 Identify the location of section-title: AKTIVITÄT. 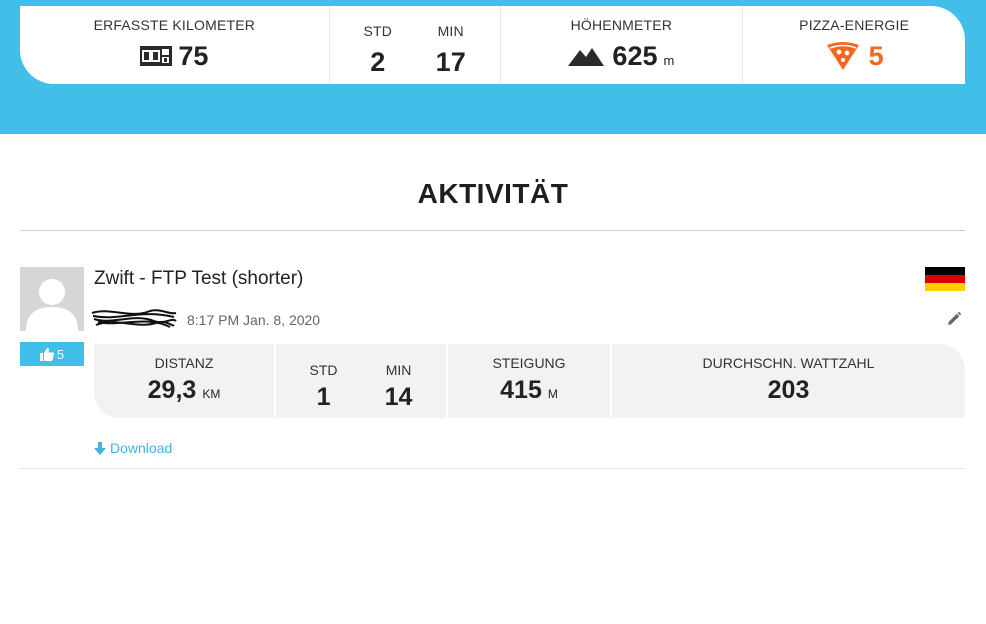
(493, 193).